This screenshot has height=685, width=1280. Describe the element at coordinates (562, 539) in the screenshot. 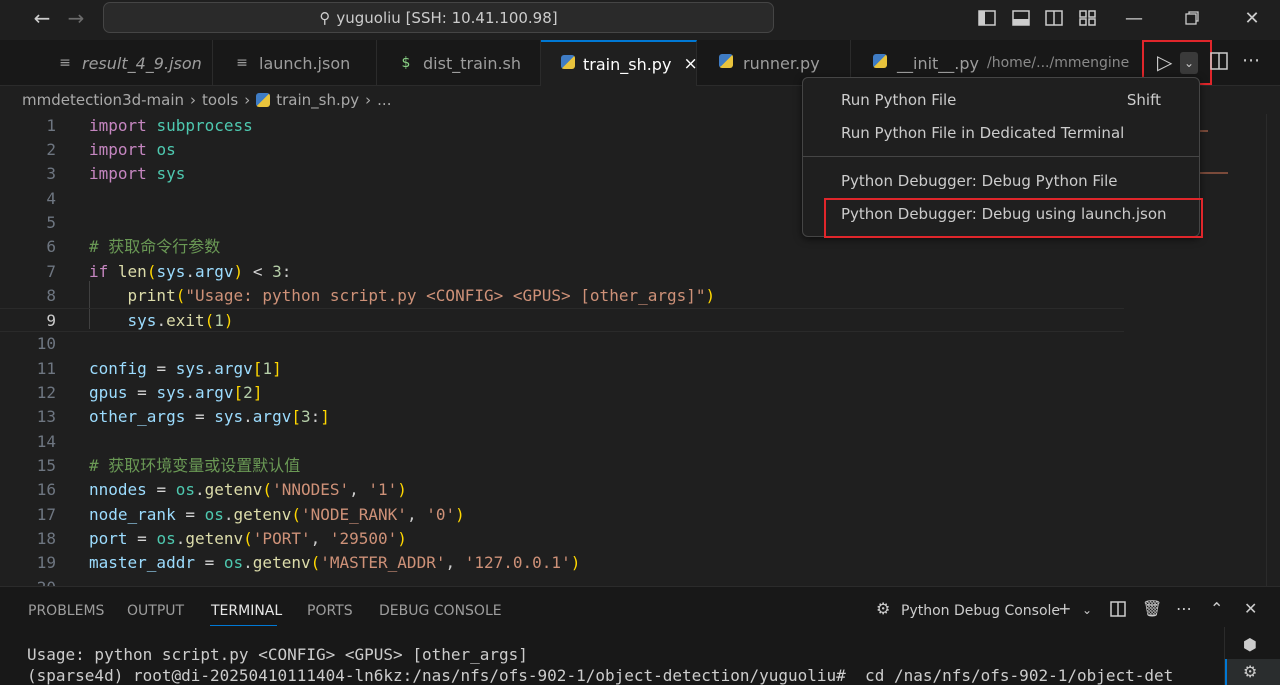

I see `code-line: 18 port = os.getenv('PORT', '29500')` at that location.